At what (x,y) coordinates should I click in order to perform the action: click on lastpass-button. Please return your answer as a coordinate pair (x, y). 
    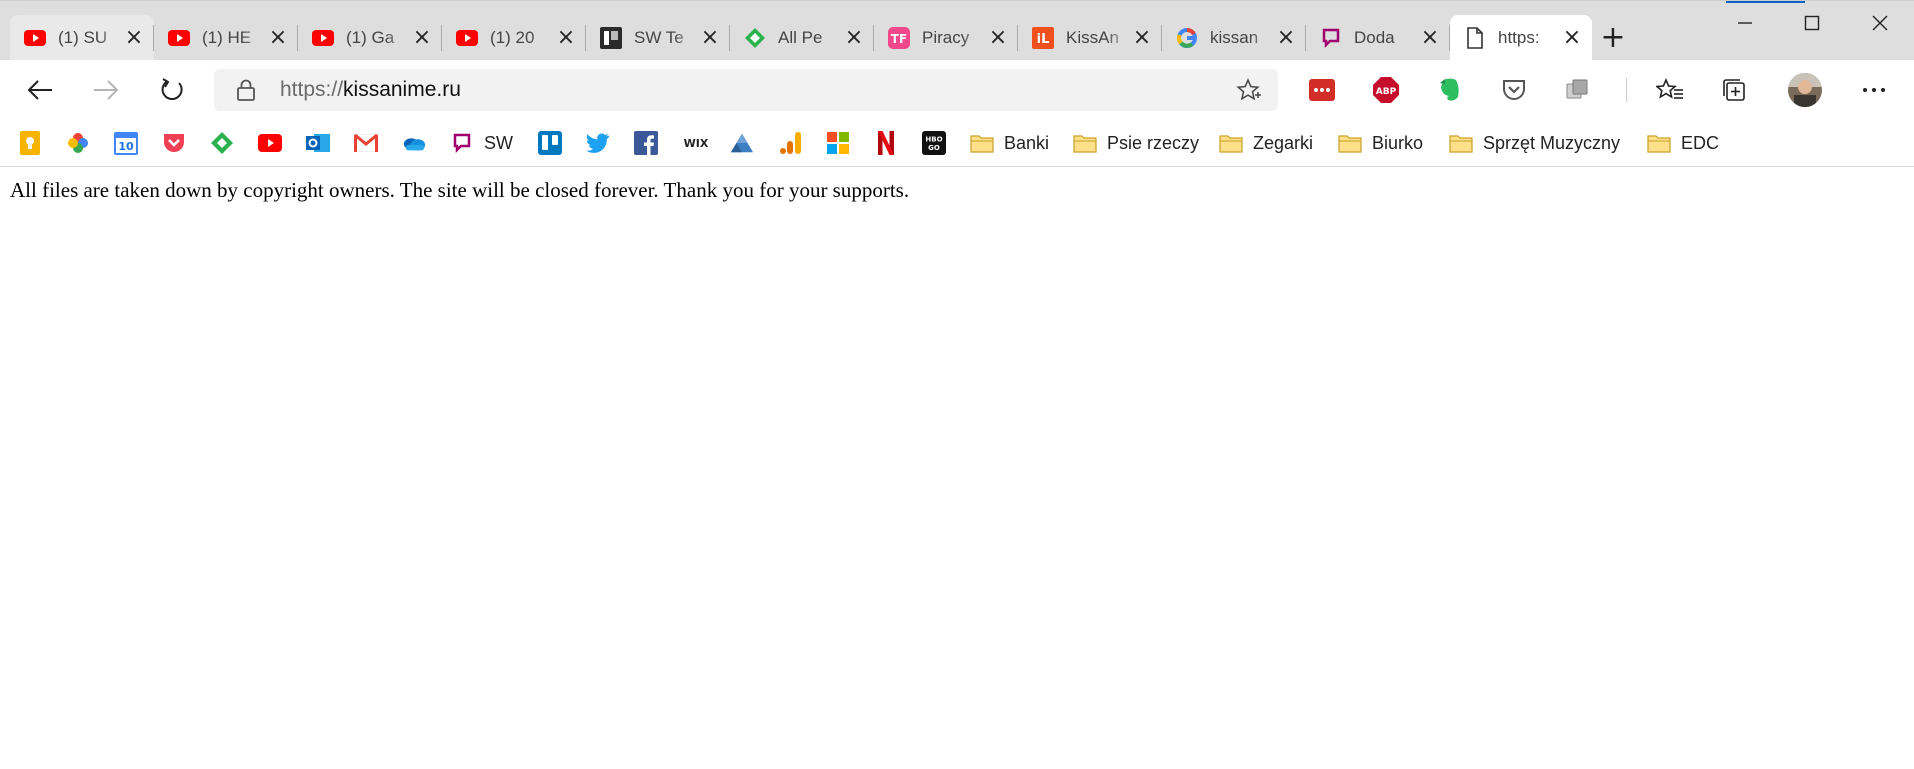
    Looking at the image, I should click on (1322, 90).